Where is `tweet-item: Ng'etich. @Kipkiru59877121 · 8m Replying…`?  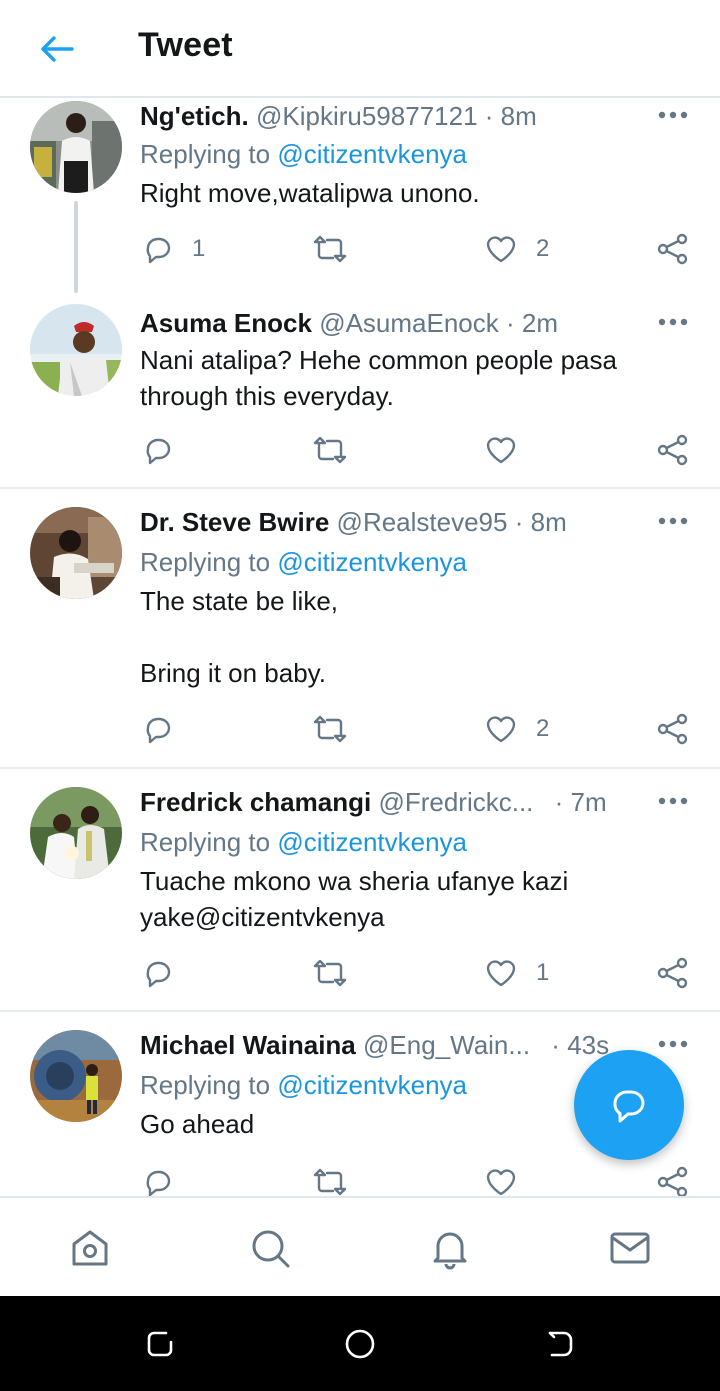
tweet-item: Ng'etich. @Kipkiru59877121 · 8m Replying… is located at coordinates (360, 196).